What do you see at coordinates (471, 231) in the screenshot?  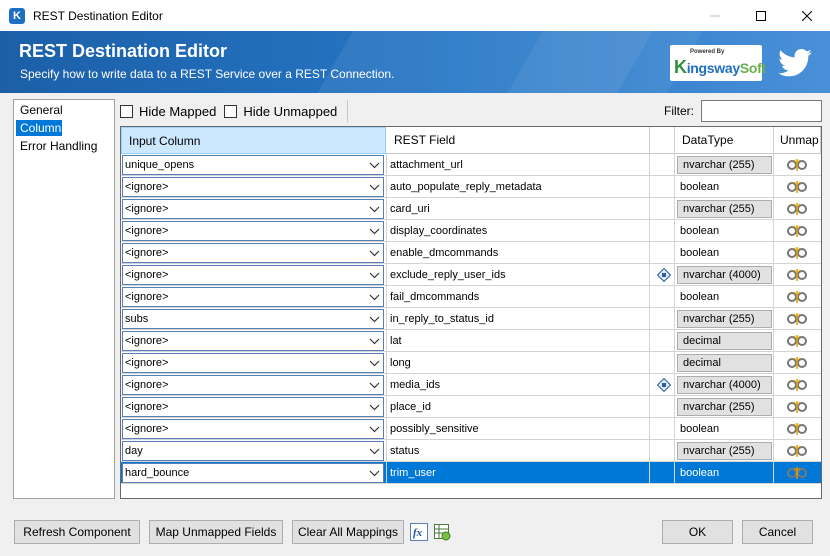 I see `table-row: <ignore> display_coordinates boolean` at bounding box center [471, 231].